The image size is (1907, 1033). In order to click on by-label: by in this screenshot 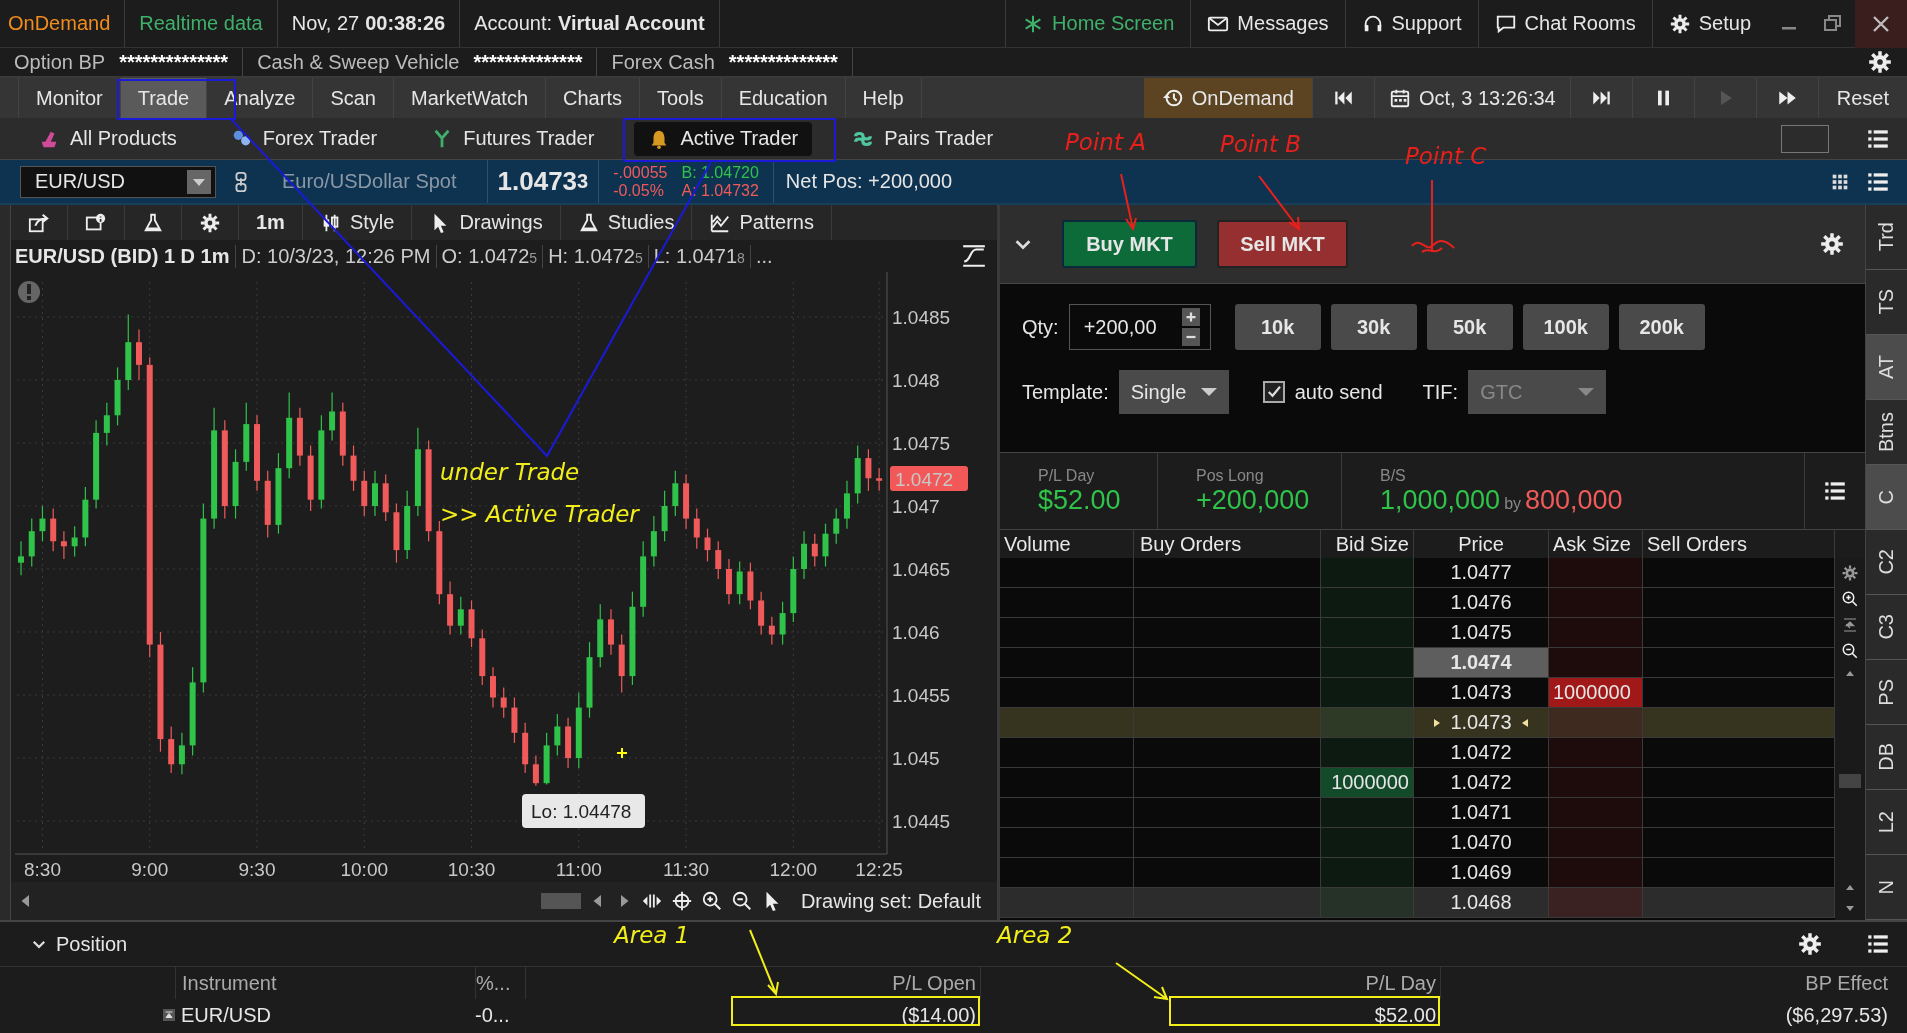, I will do `click(1513, 503)`.